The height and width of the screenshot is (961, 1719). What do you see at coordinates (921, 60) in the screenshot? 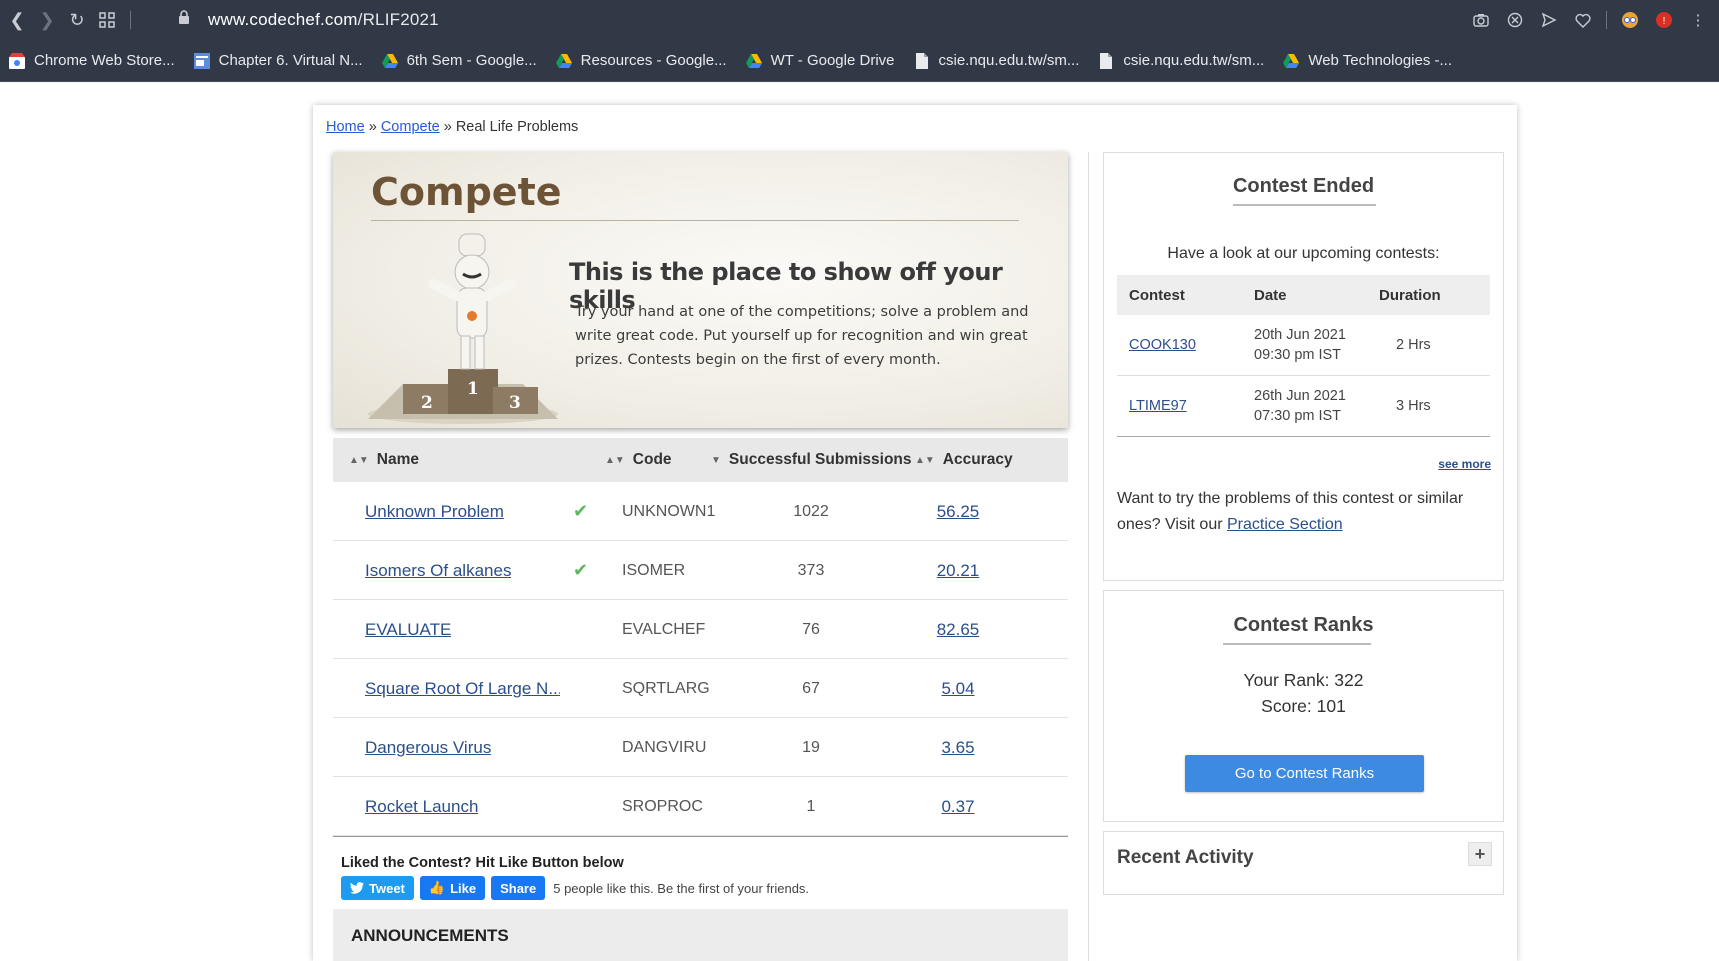
I see `document-icon` at bounding box center [921, 60].